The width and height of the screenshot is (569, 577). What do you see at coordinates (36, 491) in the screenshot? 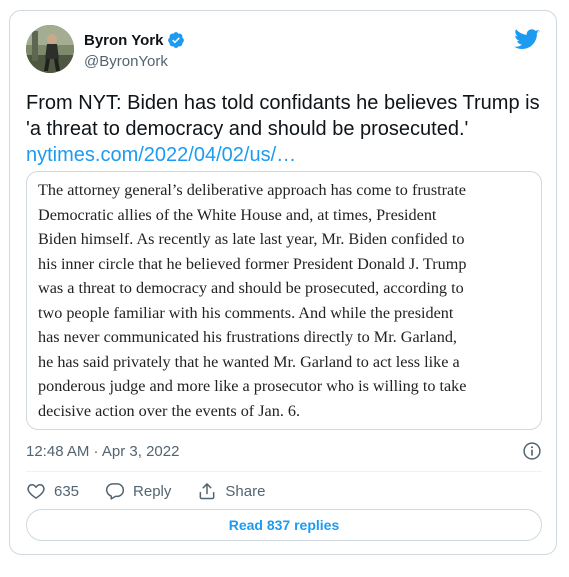
I see `heart-icon` at bounding box center [36, 491].